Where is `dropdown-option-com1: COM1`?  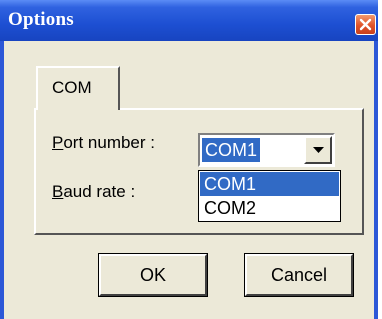 dropdown-option-com1: COM1 is located at coordinates (269, 184).